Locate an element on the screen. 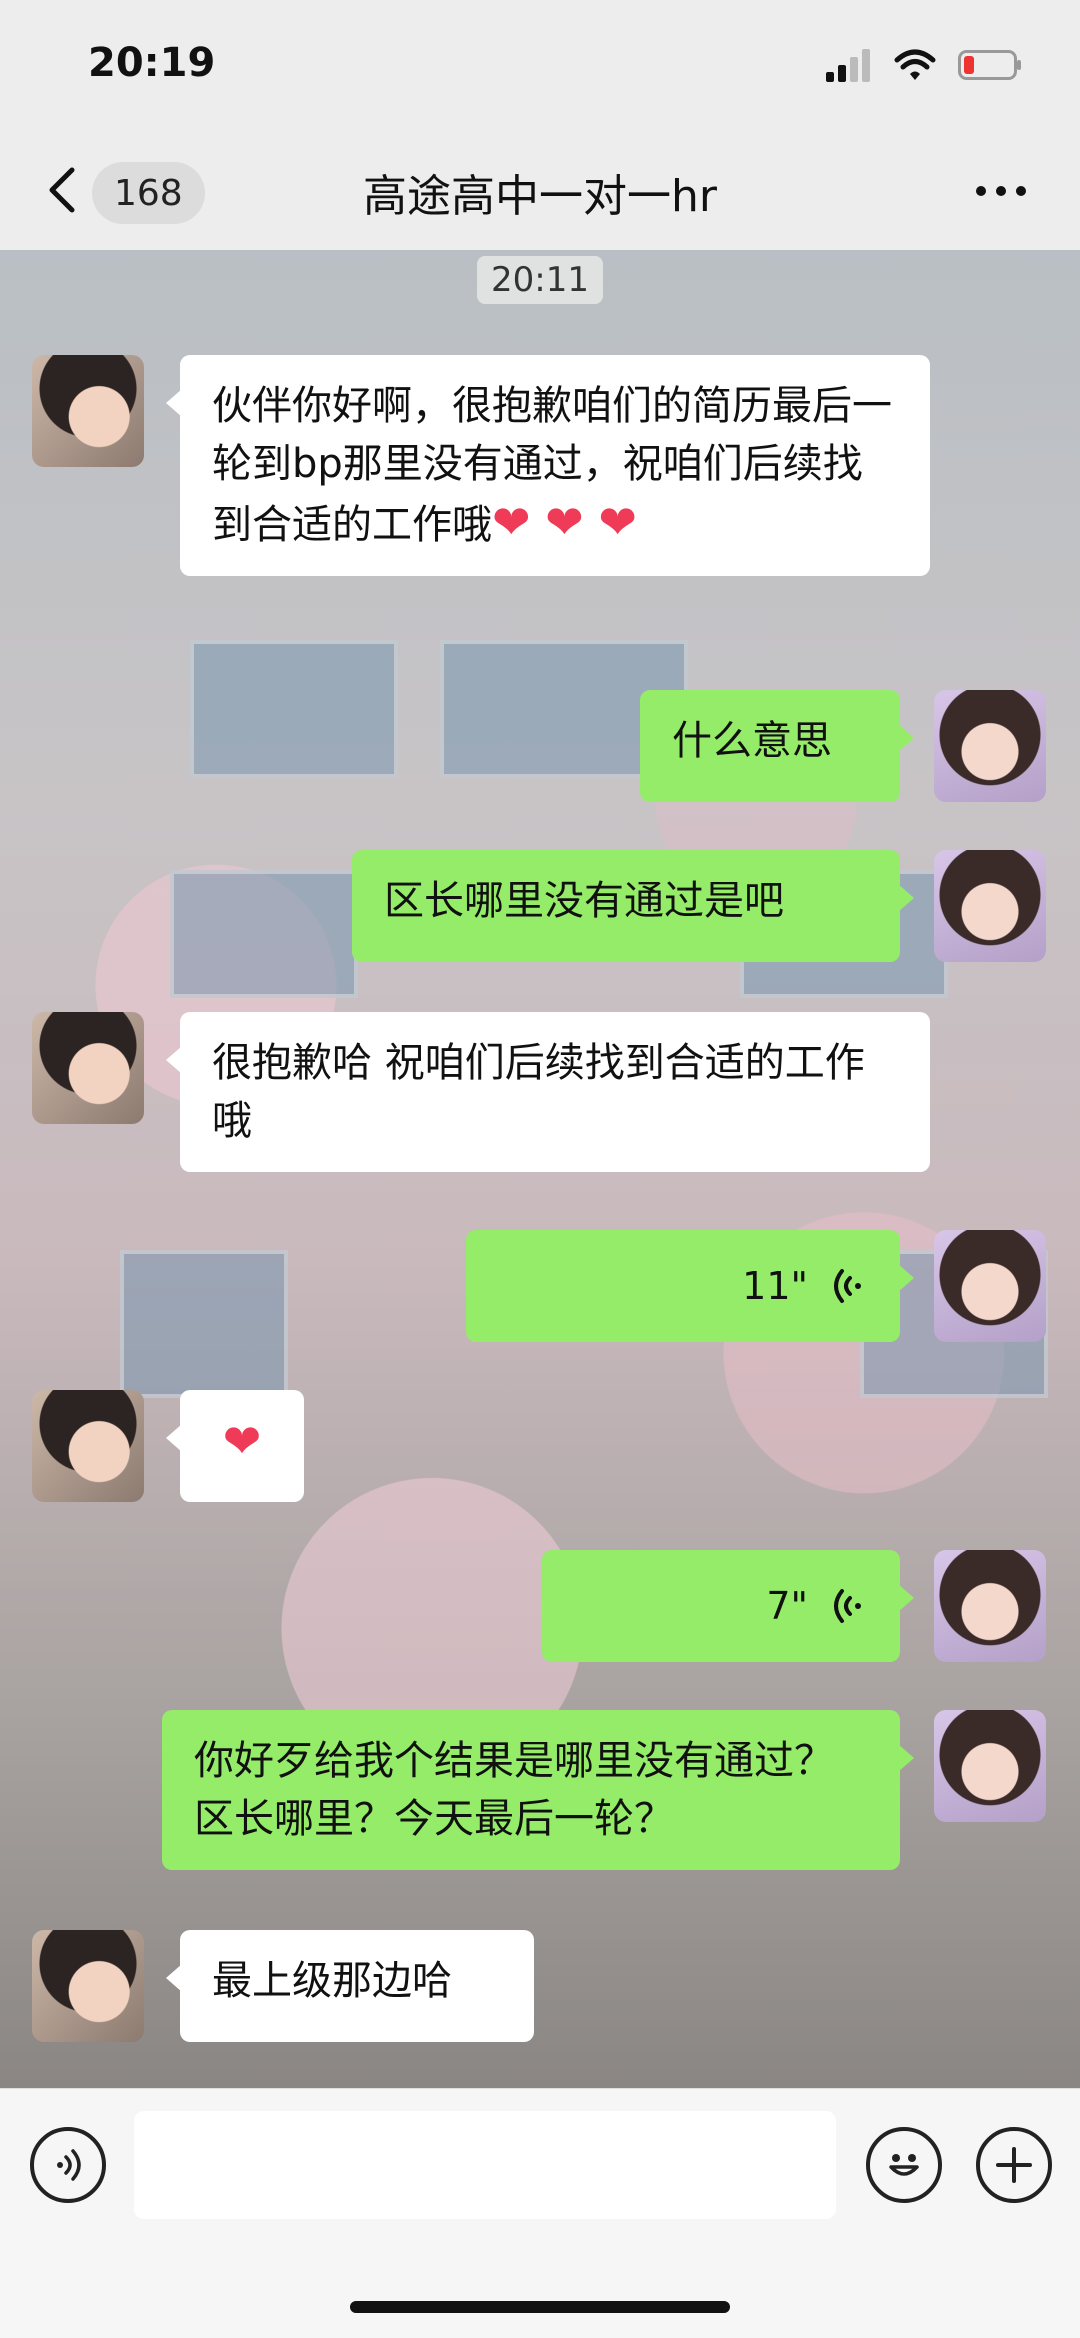 Image resolution: width=1080 pixels, height=2338 pixels. message-bubble-outgoing: 什么意思 is located at coordinates (777, 746).